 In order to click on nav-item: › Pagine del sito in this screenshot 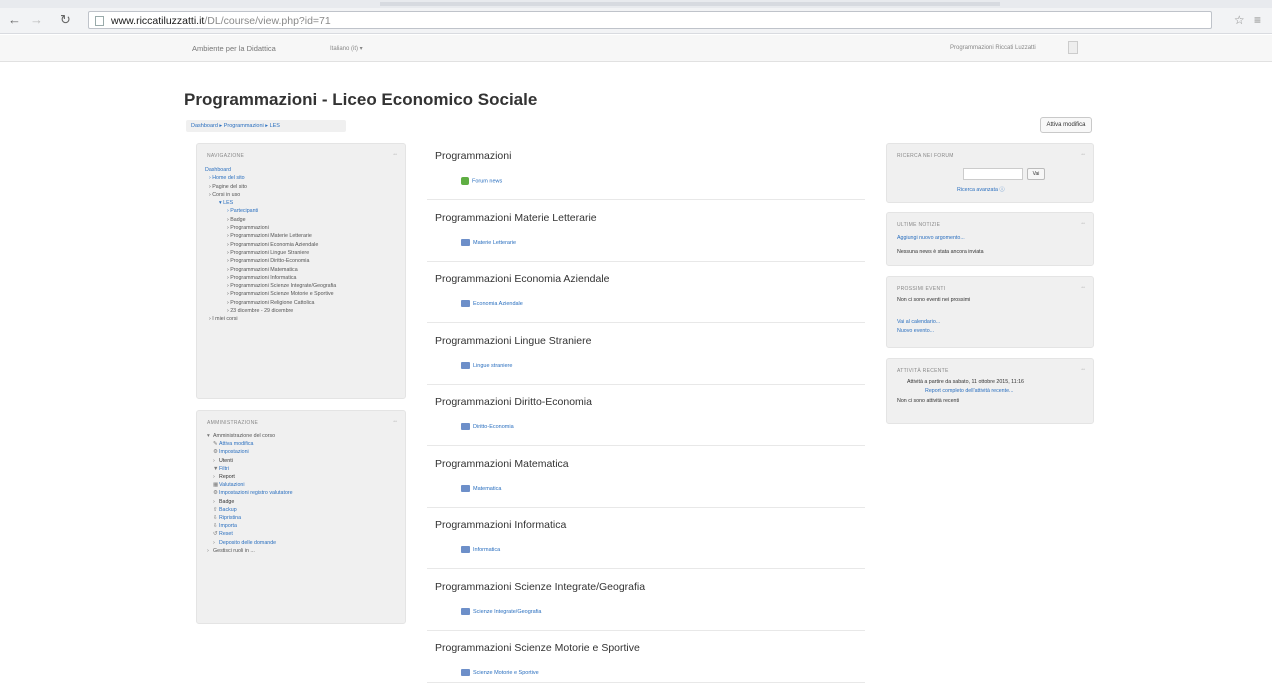, I will do `click(270, 187)`.